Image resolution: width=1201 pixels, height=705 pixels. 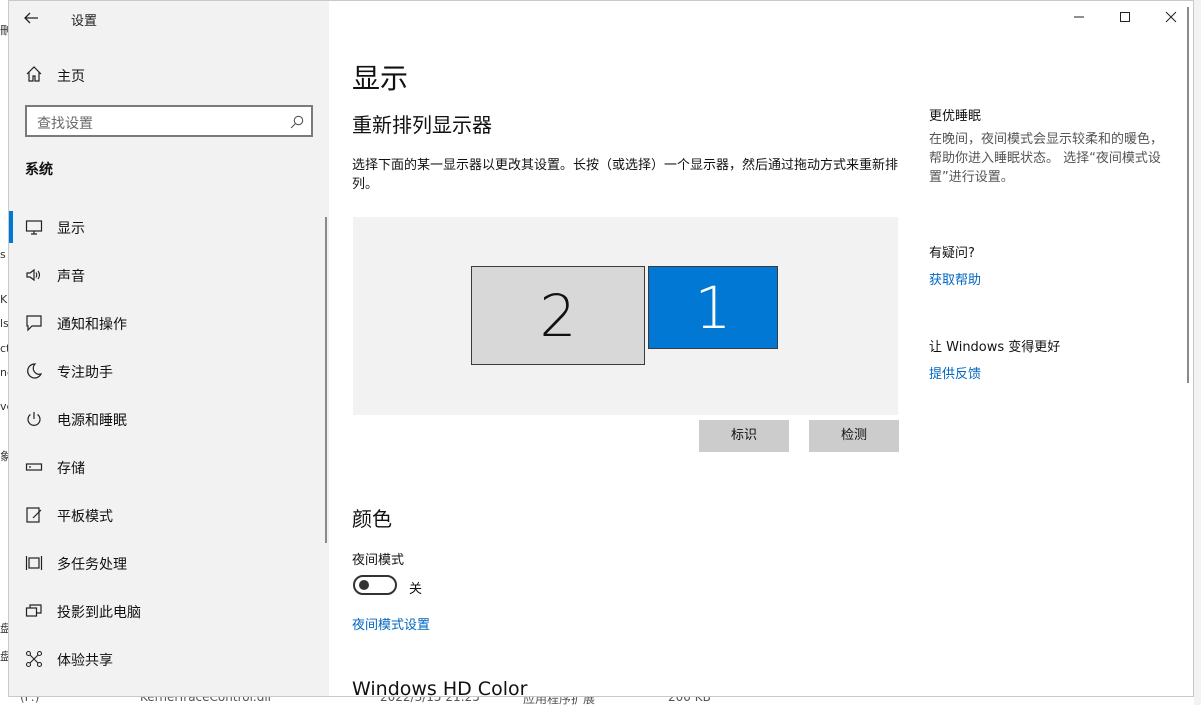 I want to click on sleep-title: 更优睡眠, so click(x=955, y=116).